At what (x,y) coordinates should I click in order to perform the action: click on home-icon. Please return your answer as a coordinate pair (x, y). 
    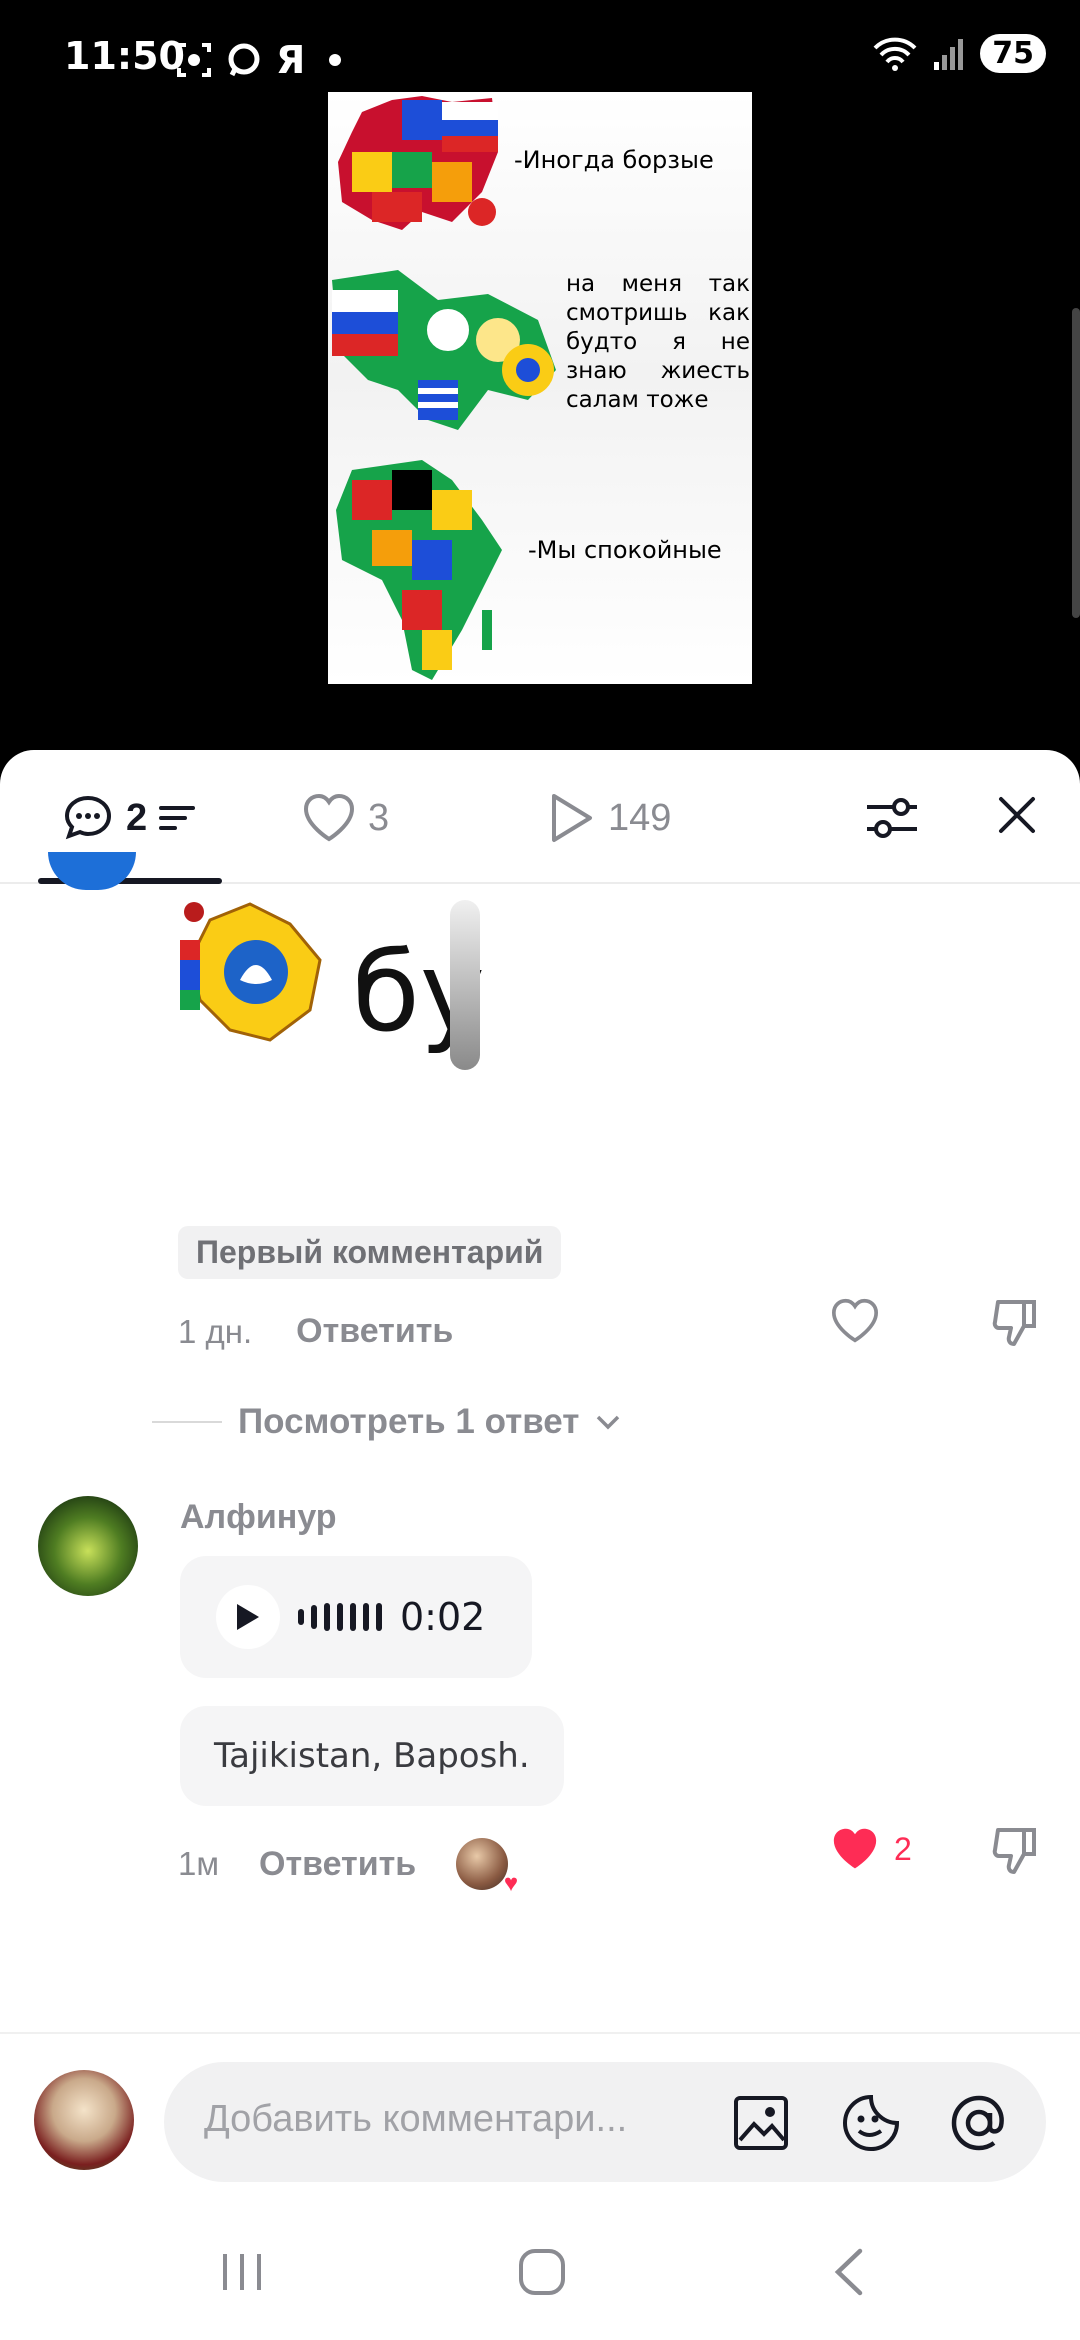
    Looking at the image, I should click on (542, 2272).